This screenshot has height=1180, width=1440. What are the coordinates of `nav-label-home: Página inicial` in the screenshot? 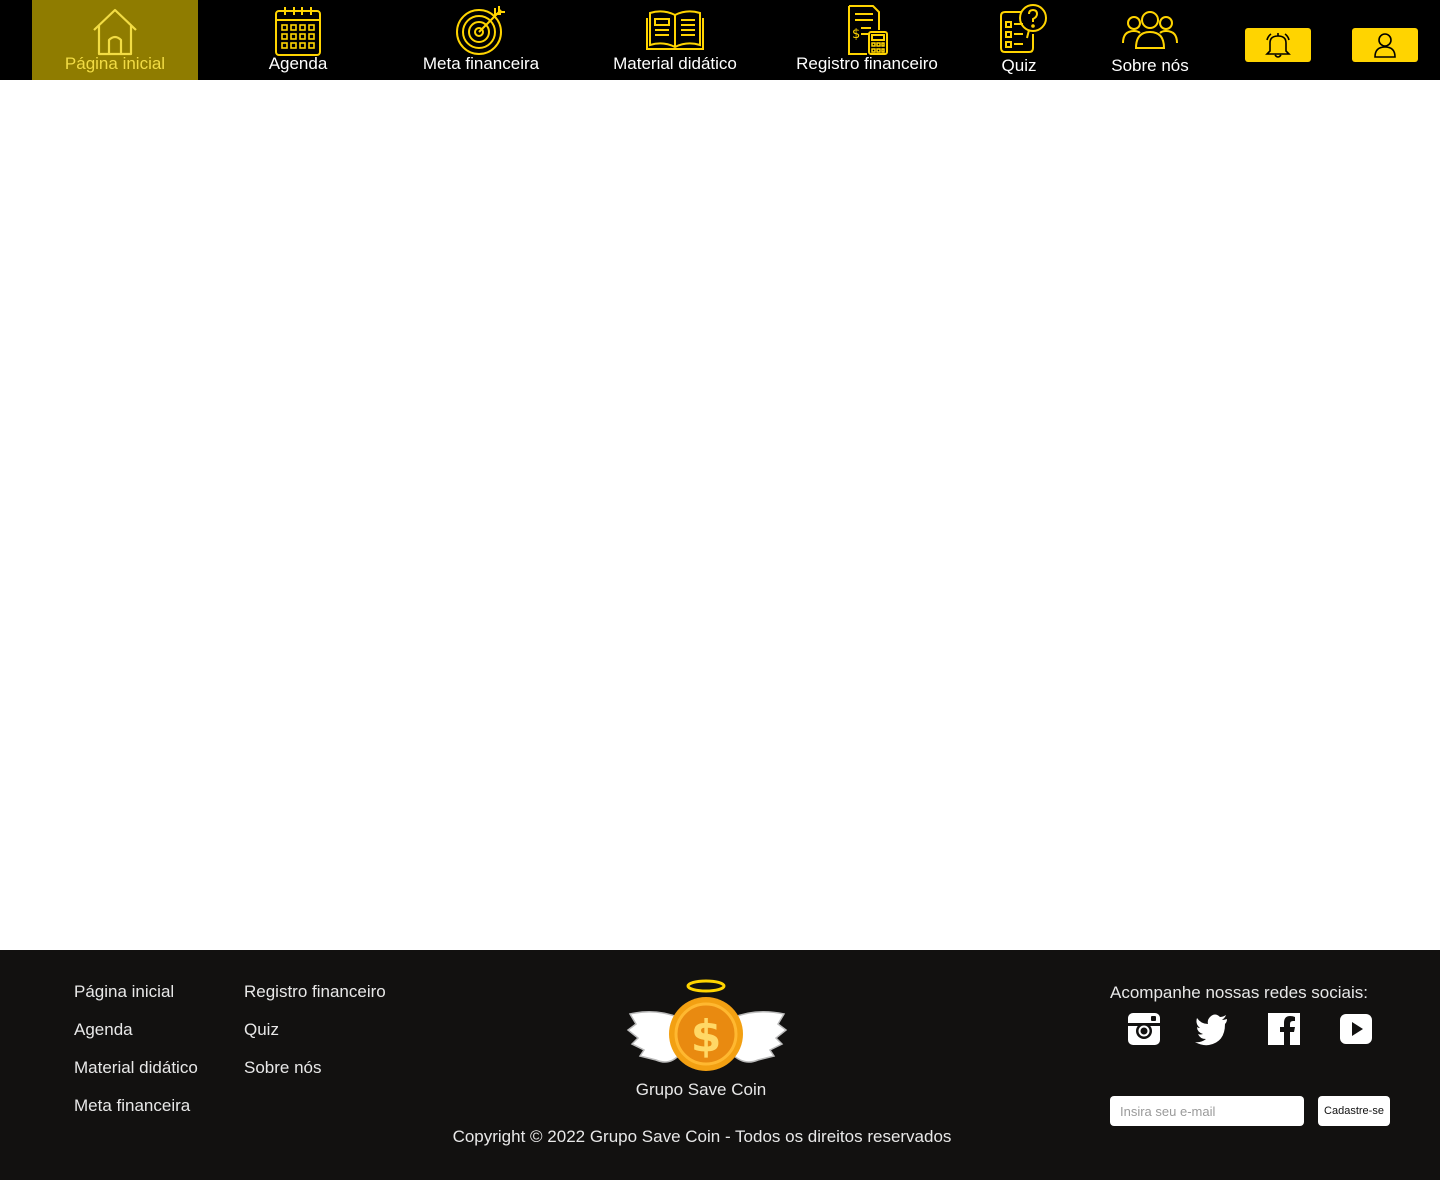 It's located at (115, 63).